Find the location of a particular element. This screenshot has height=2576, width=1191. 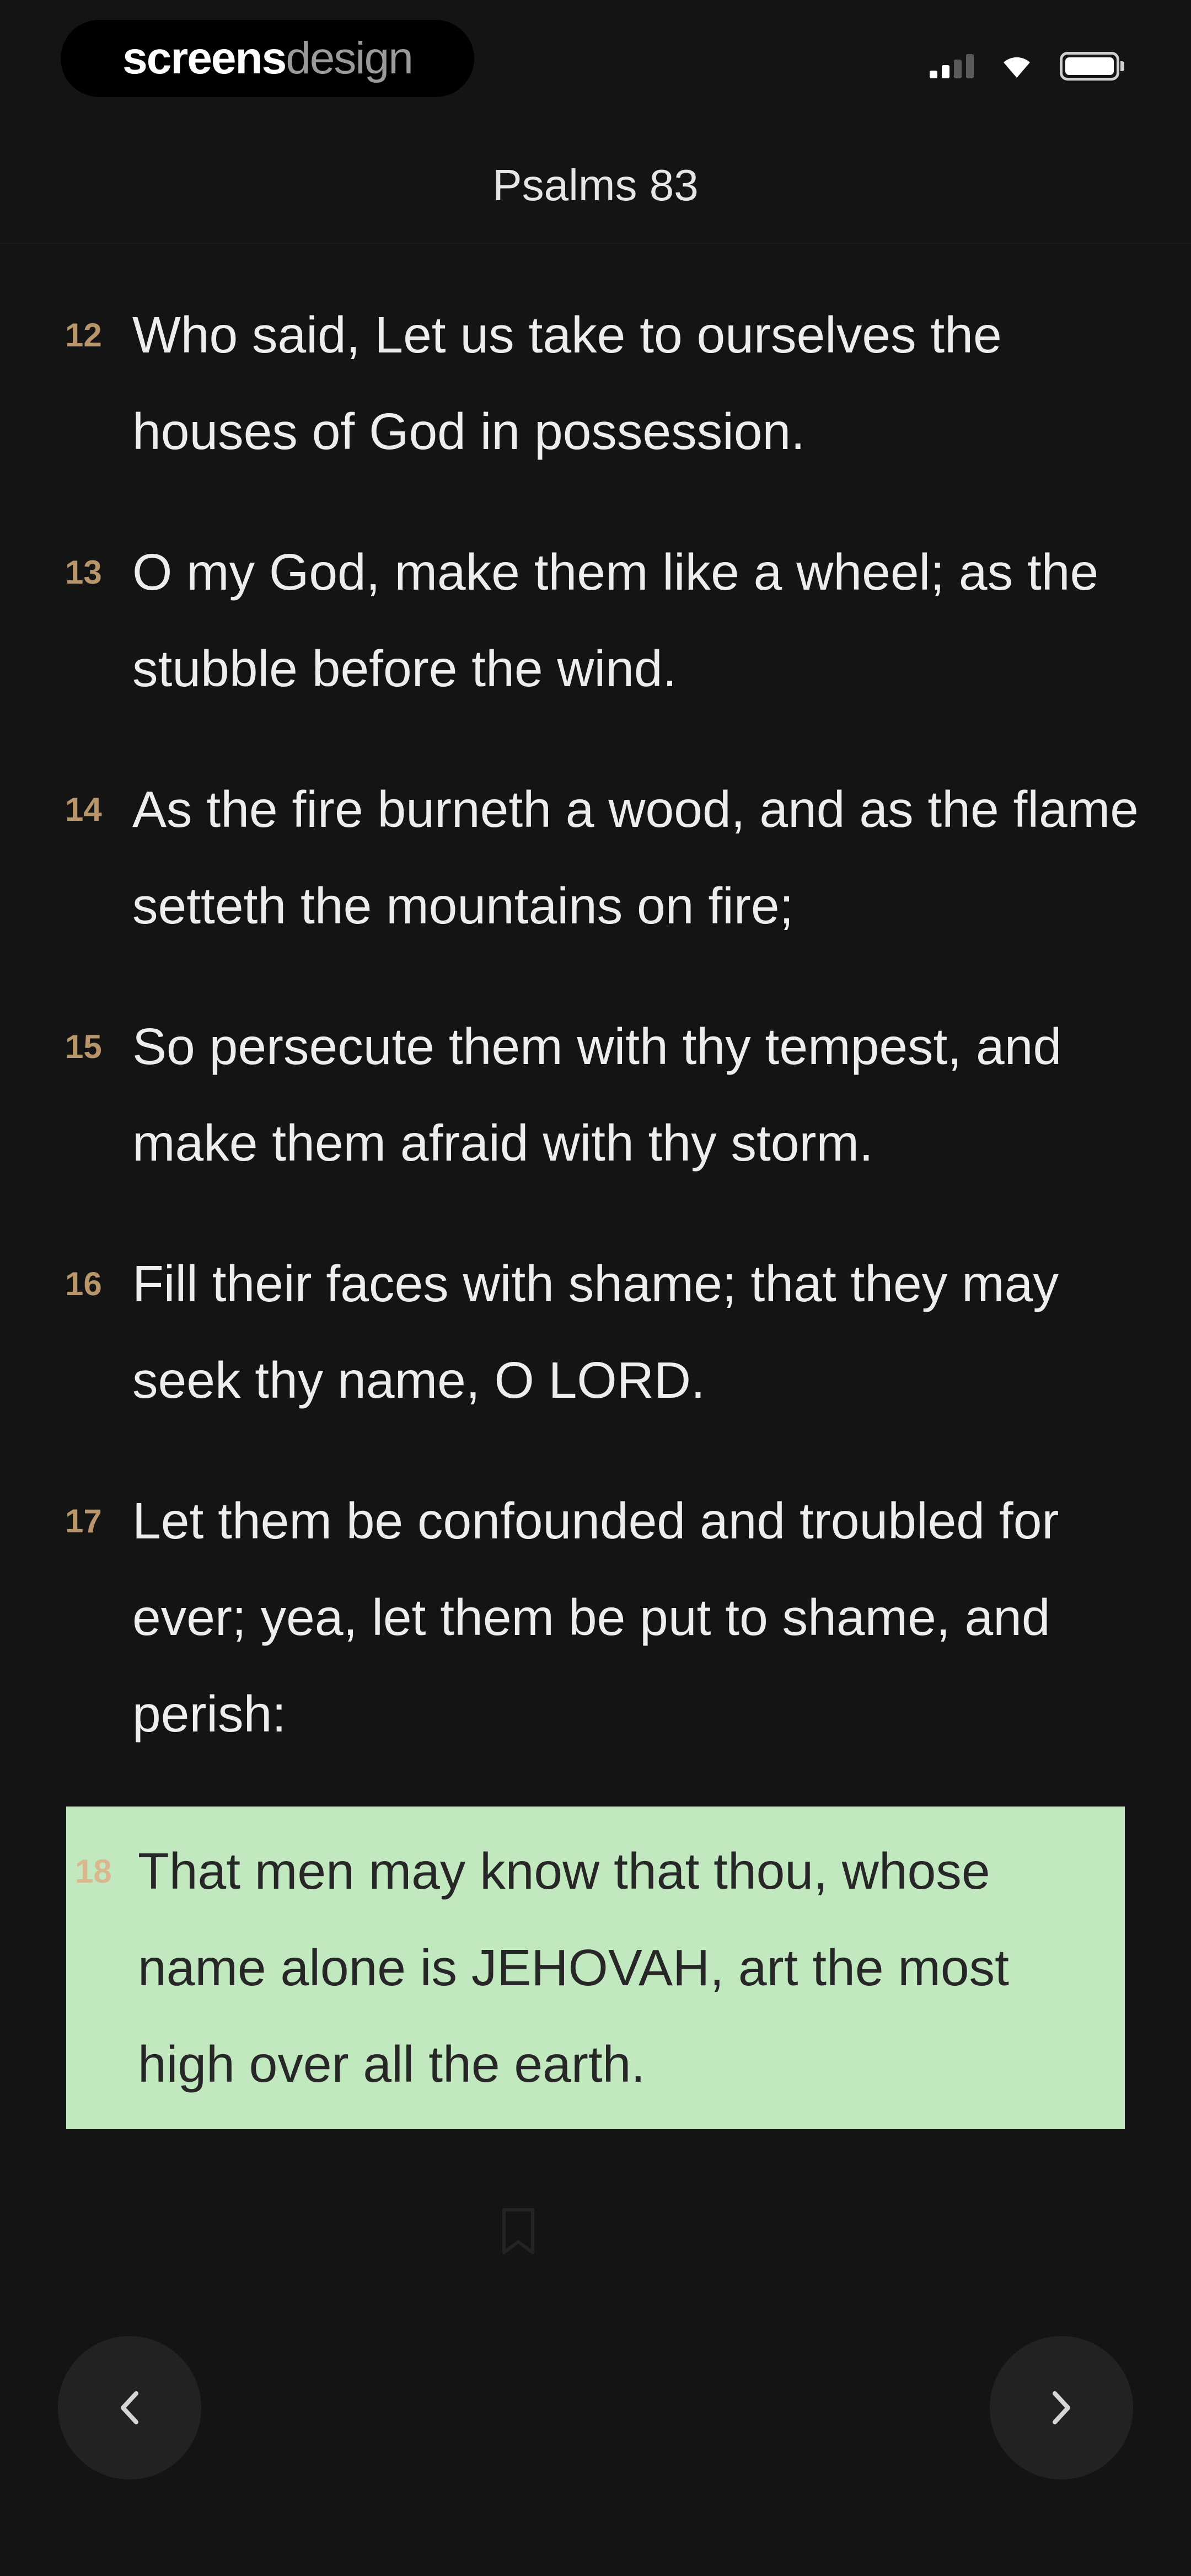

verse-number: 18 is located at coordinates (93, 1871).